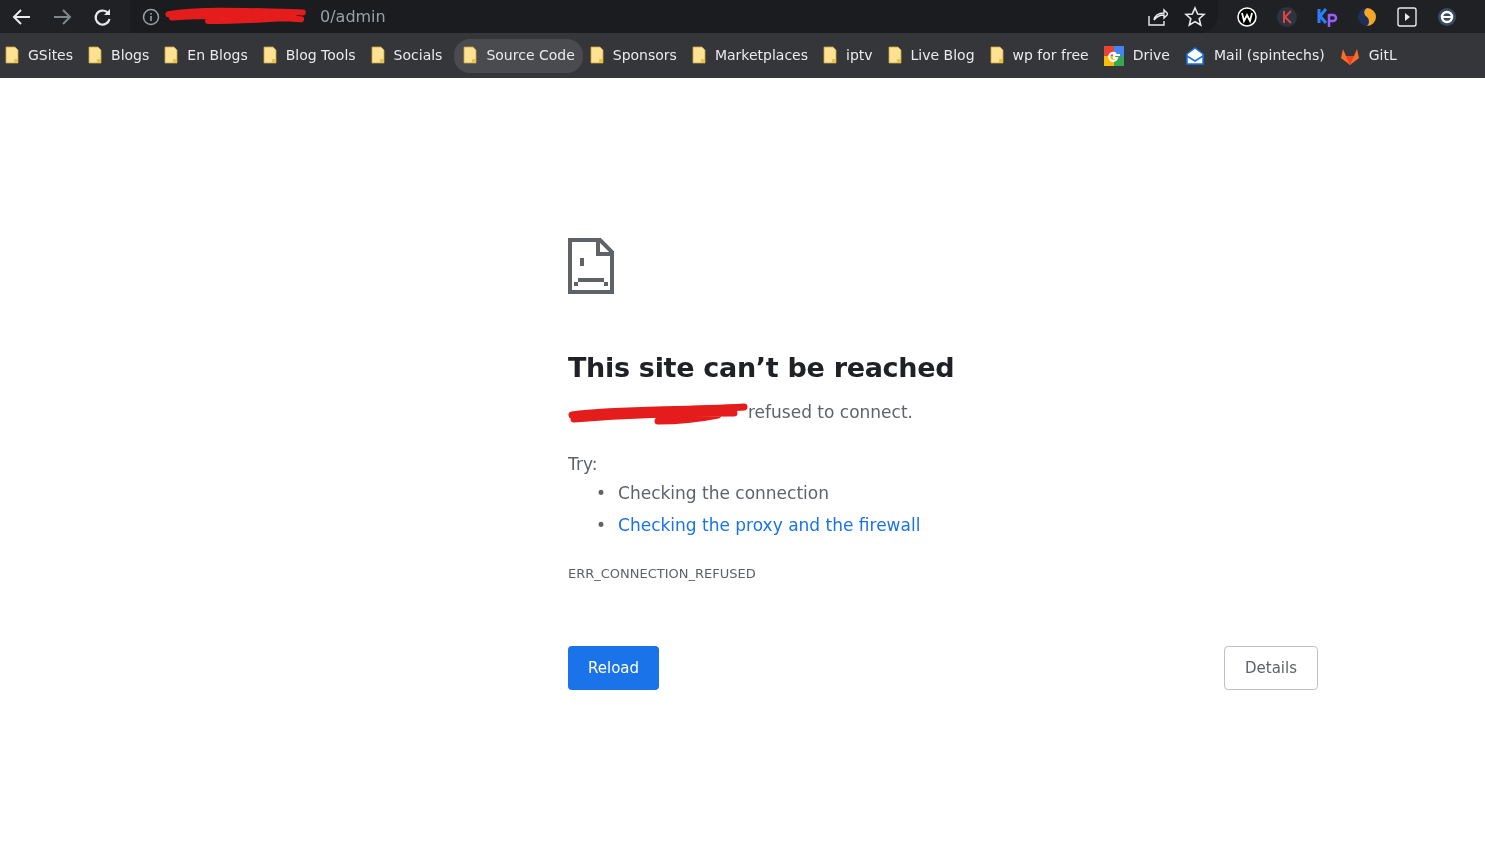  What do you see at coordinates (1287, 16) in the screenshot?
I see `k-logo-icon` at bounding box center [1287, 16].